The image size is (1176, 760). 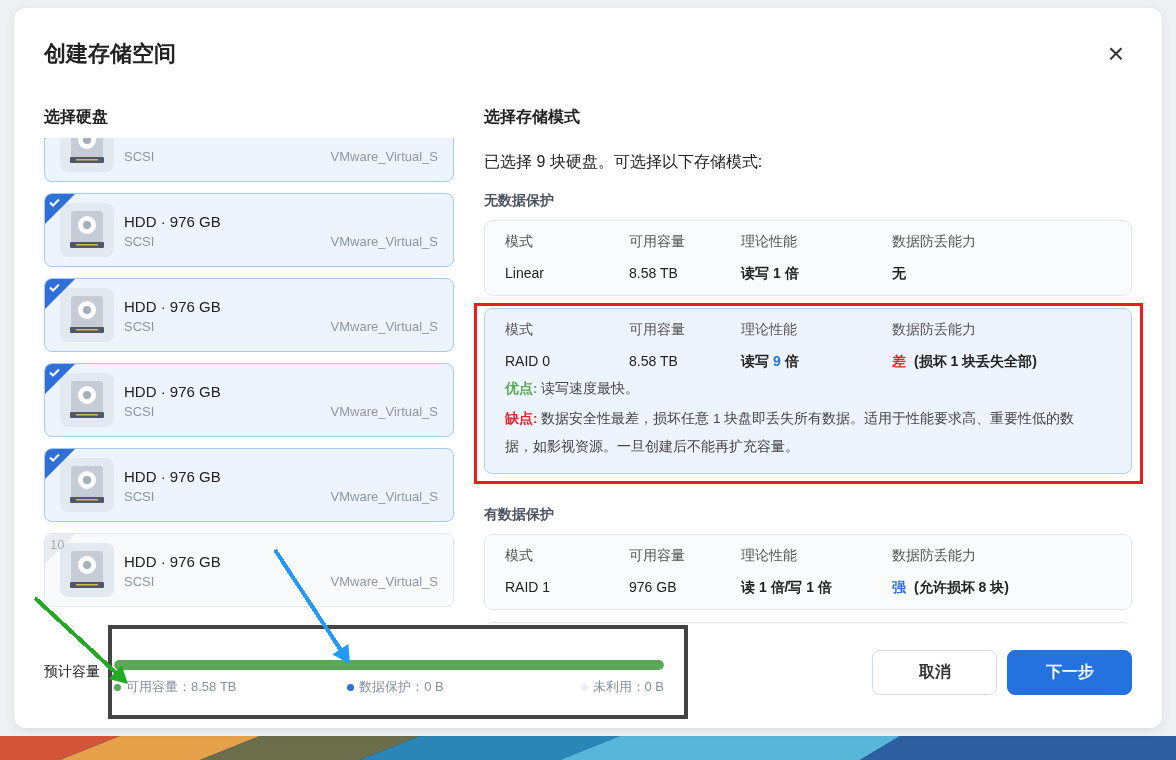 I want to click on selection-summary: 已选择 9 块硬盘。可选择以下存储模式:, so click(x=624, y=162).